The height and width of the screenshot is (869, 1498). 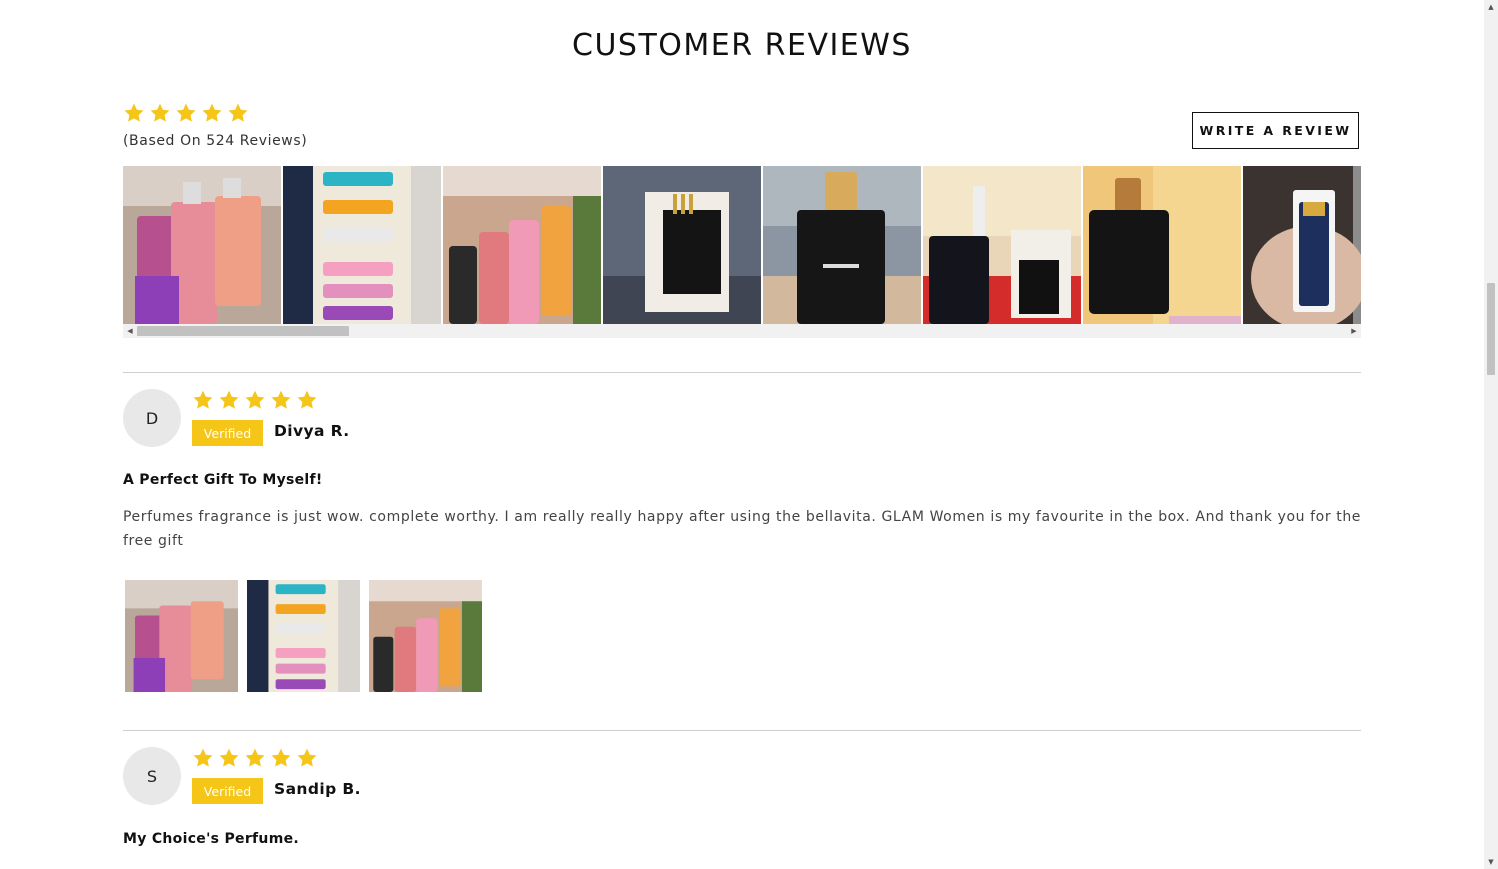 What do you see at coordinates (742, 45) in the screenshot?
I see `page-title: CUSTOMER REVIEWS` at bounding box center [742, 45].